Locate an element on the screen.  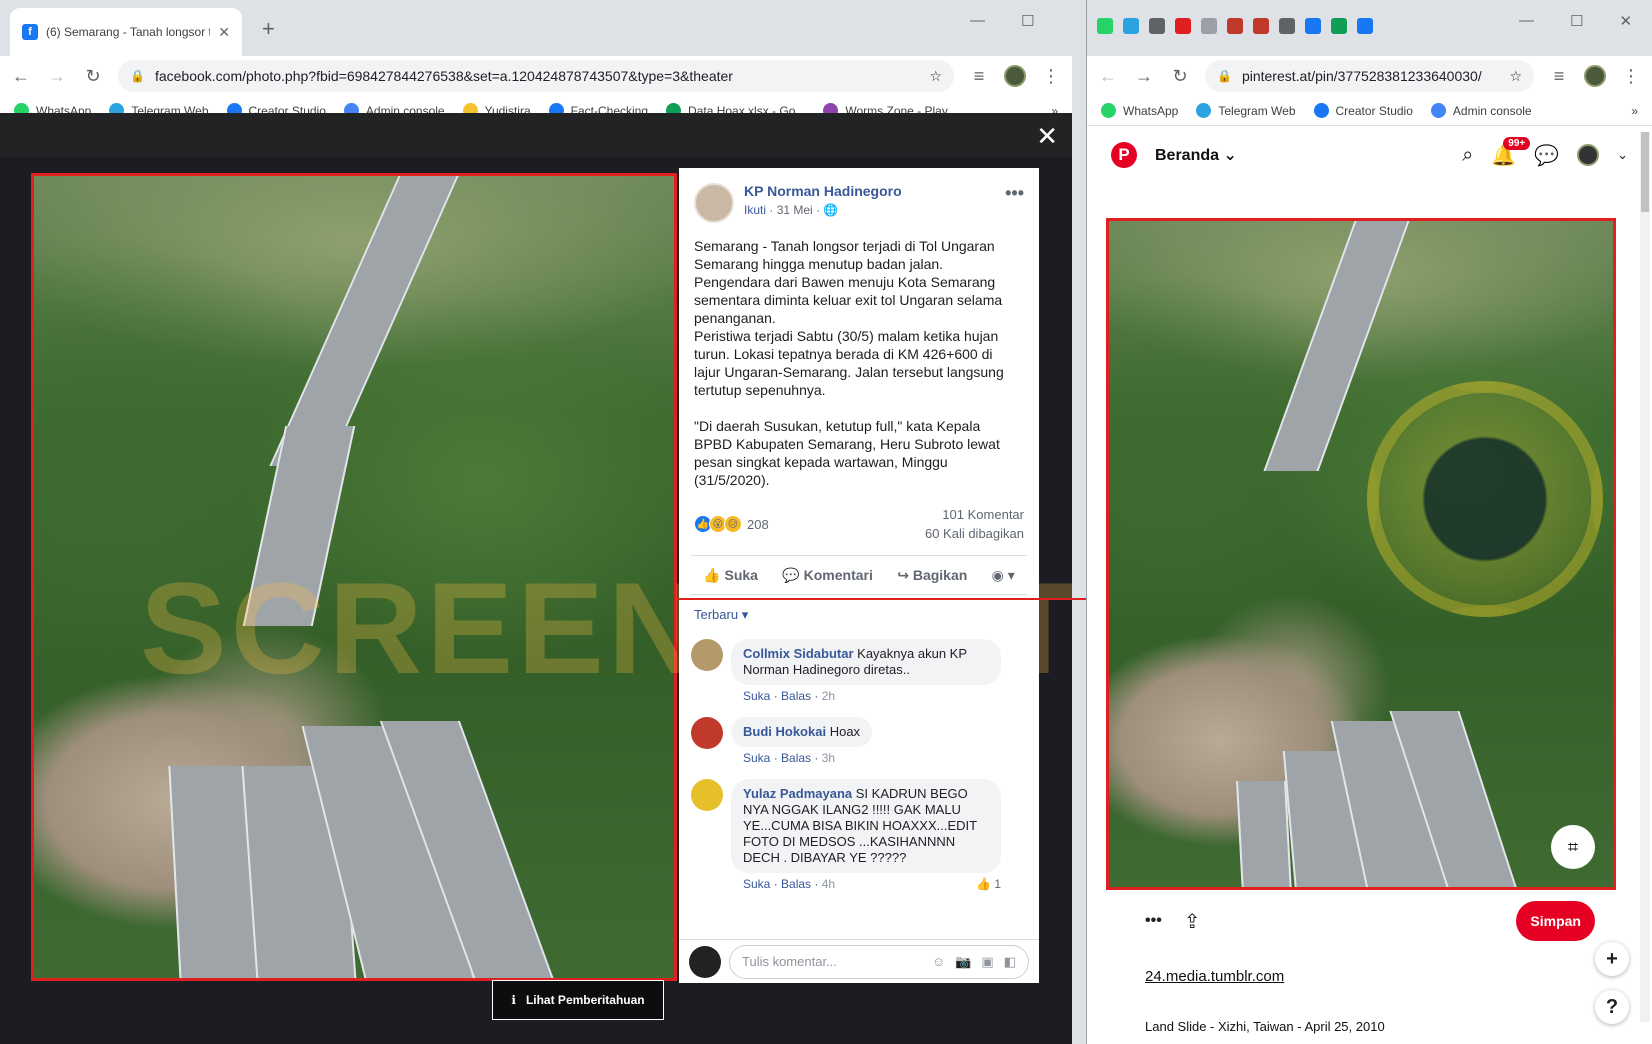
notice-button: ℹ Lihat Pemberitahuan is located at coordinates (578, 1000).